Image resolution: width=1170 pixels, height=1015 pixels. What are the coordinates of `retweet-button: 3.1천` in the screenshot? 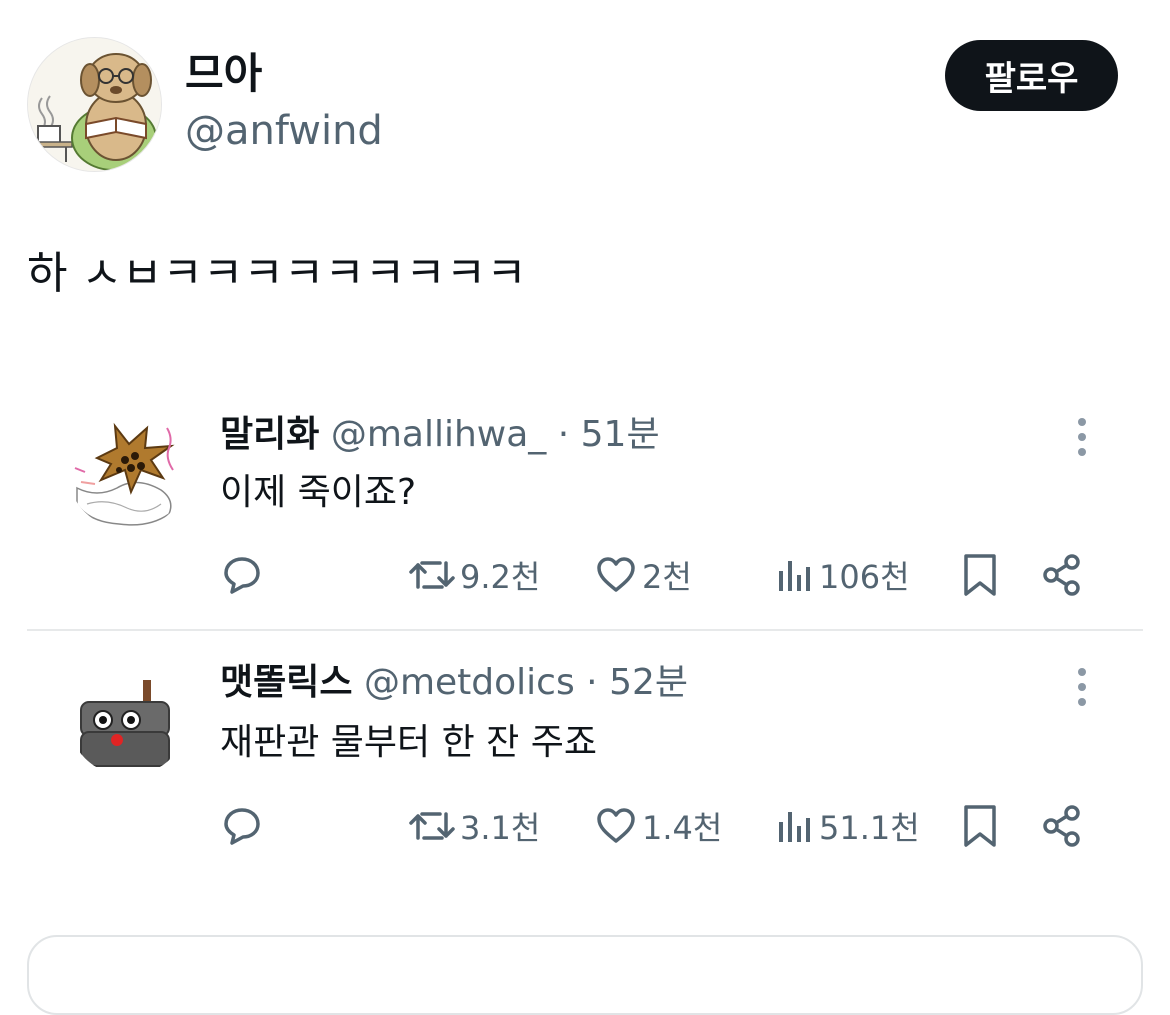 It's located at (474, 826).